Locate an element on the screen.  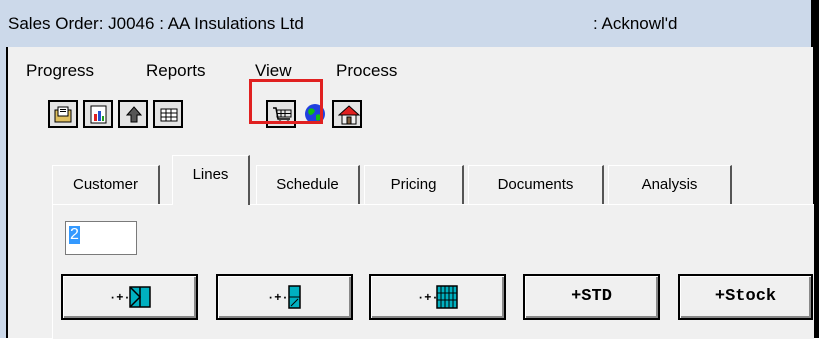
tab-lines: Lines is located at coordinates (211, 180).